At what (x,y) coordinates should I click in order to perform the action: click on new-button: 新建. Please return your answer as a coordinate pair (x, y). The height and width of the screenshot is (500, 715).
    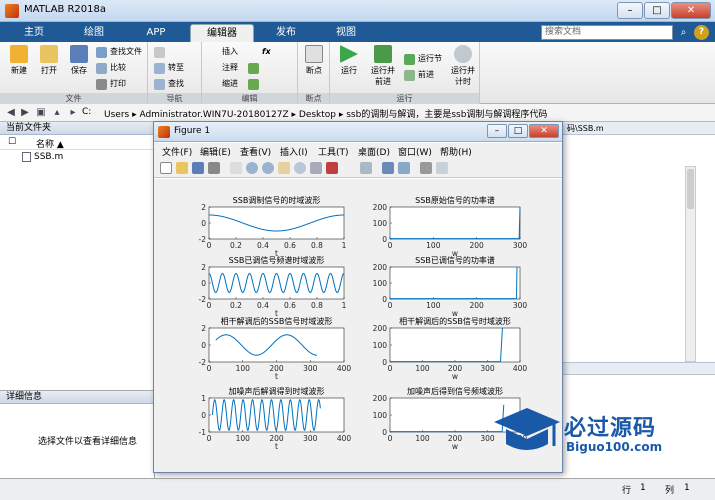
    Looking at the image, I should click on (19, 60).